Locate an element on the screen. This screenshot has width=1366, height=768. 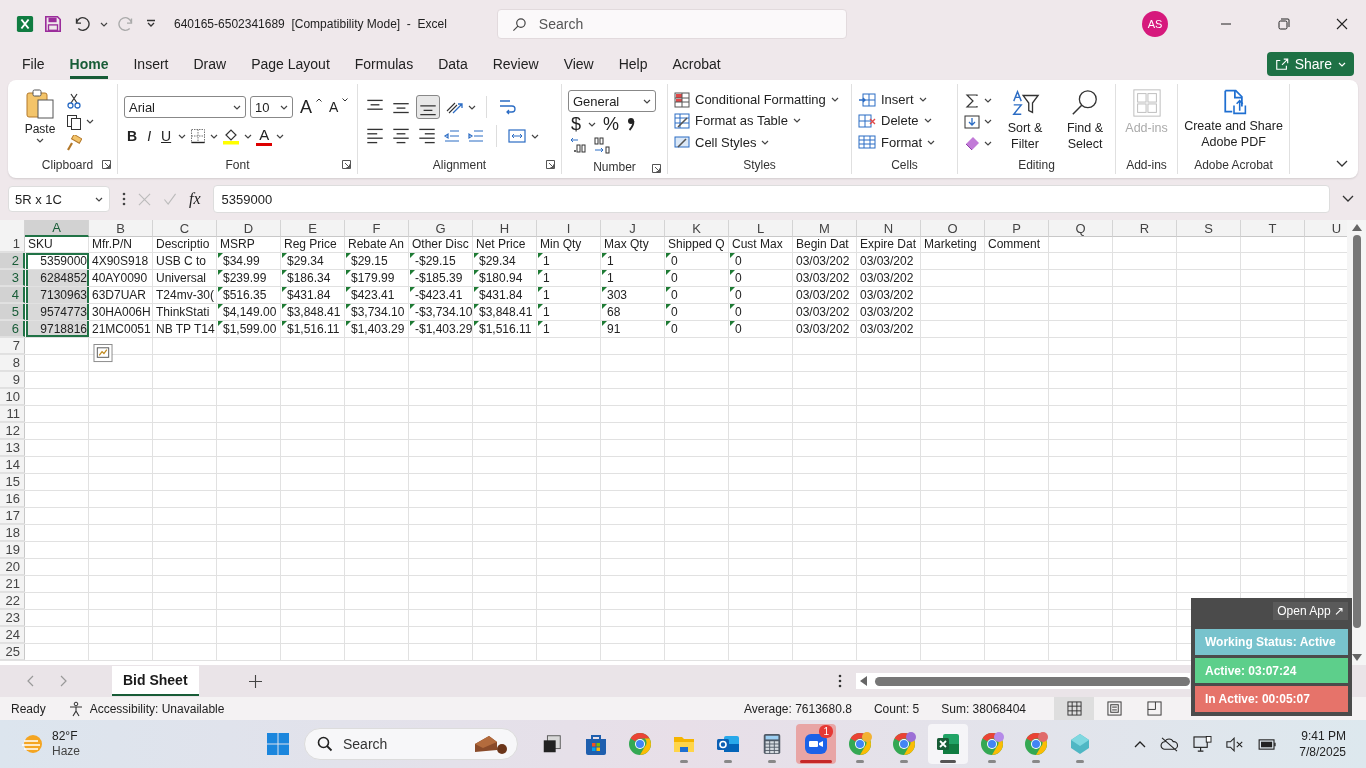
table-cell: $423.41 is located at coordinates (377, 295).